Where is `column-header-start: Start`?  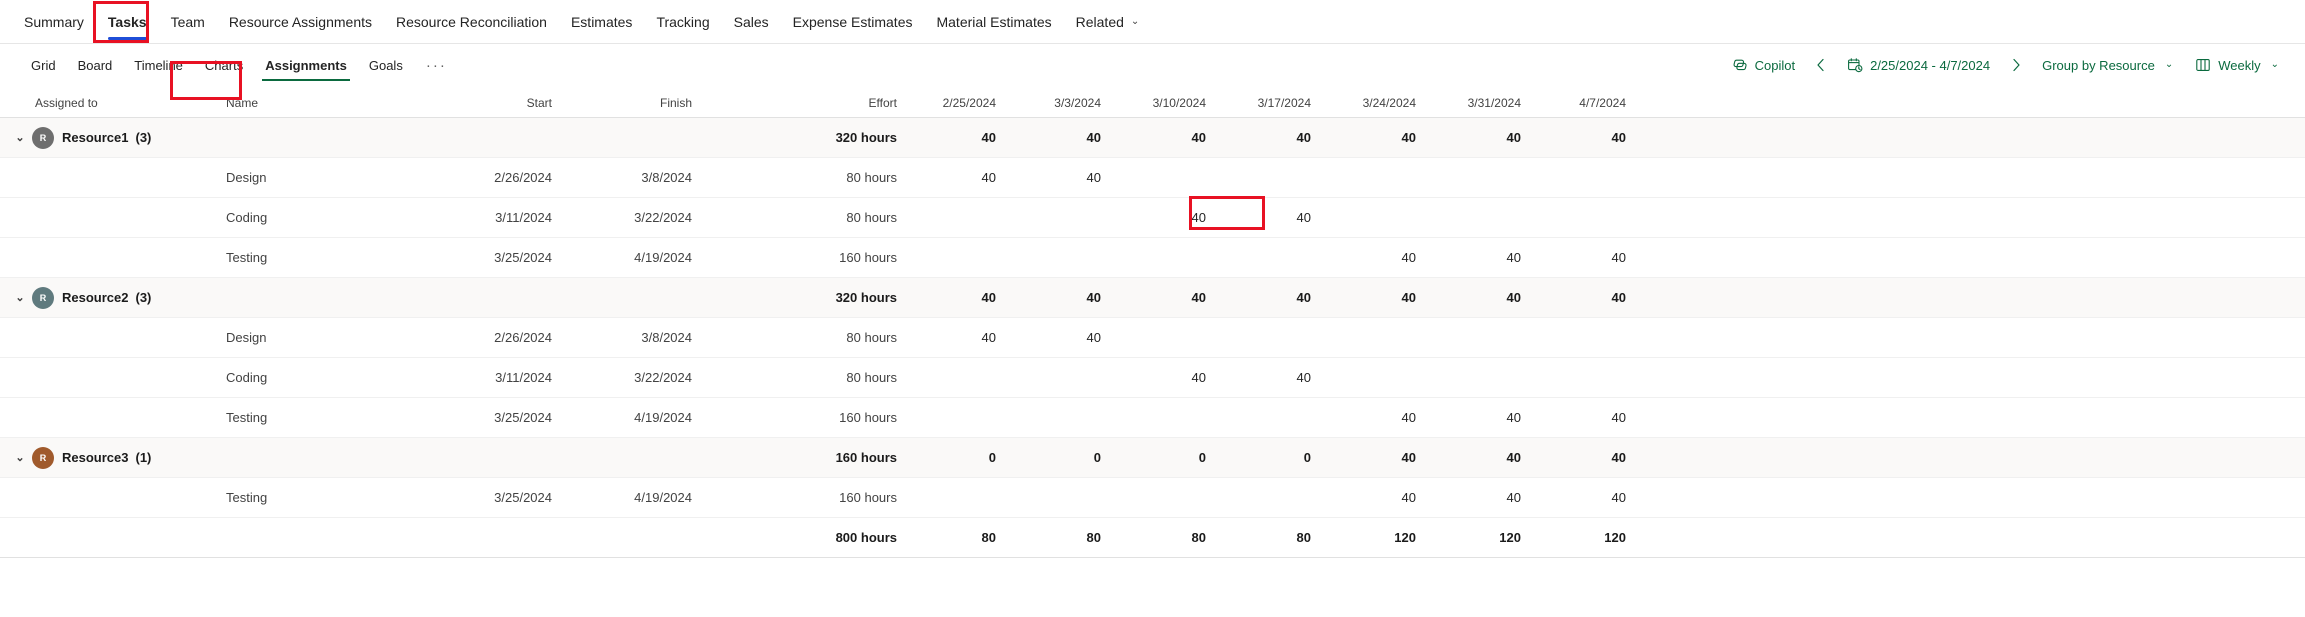 column-header-start: Start is located at coordinates (515, 106).